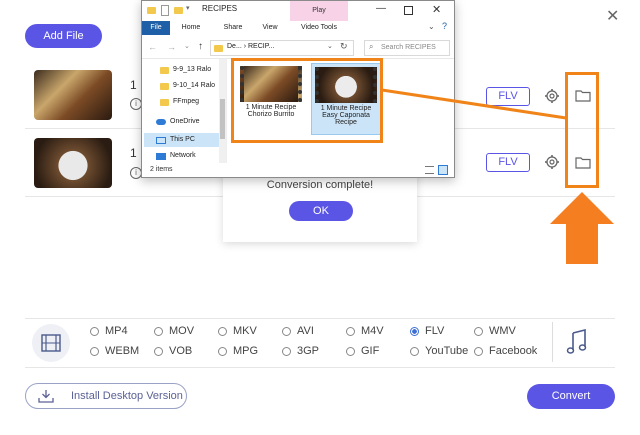 This screenshot has width=640, height=435. I want to click on contextual-tab-header: Play, so click(319, 11).